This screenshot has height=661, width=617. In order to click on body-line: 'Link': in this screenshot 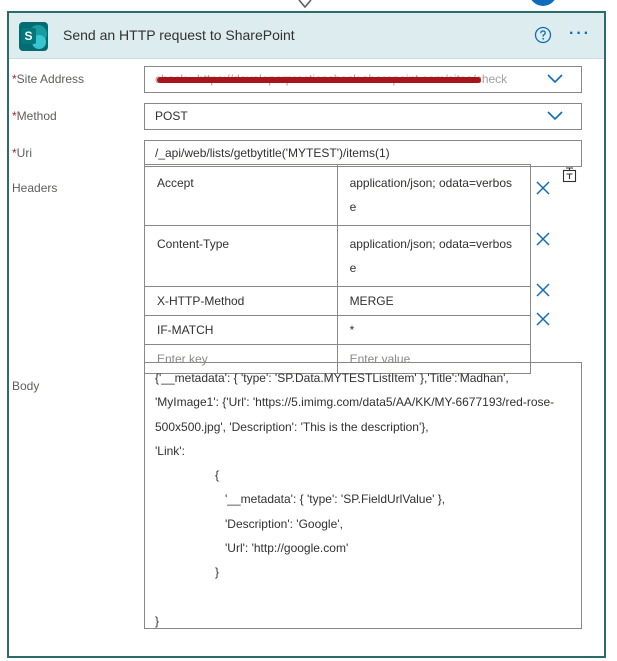, I will do `click(170, 450)`.